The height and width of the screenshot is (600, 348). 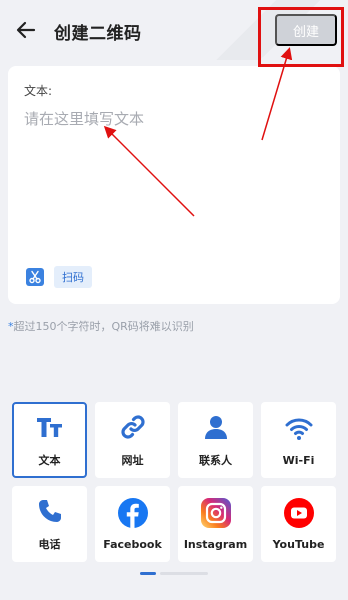 I want to click on type-label: 文本, so click(x=49, y=460).